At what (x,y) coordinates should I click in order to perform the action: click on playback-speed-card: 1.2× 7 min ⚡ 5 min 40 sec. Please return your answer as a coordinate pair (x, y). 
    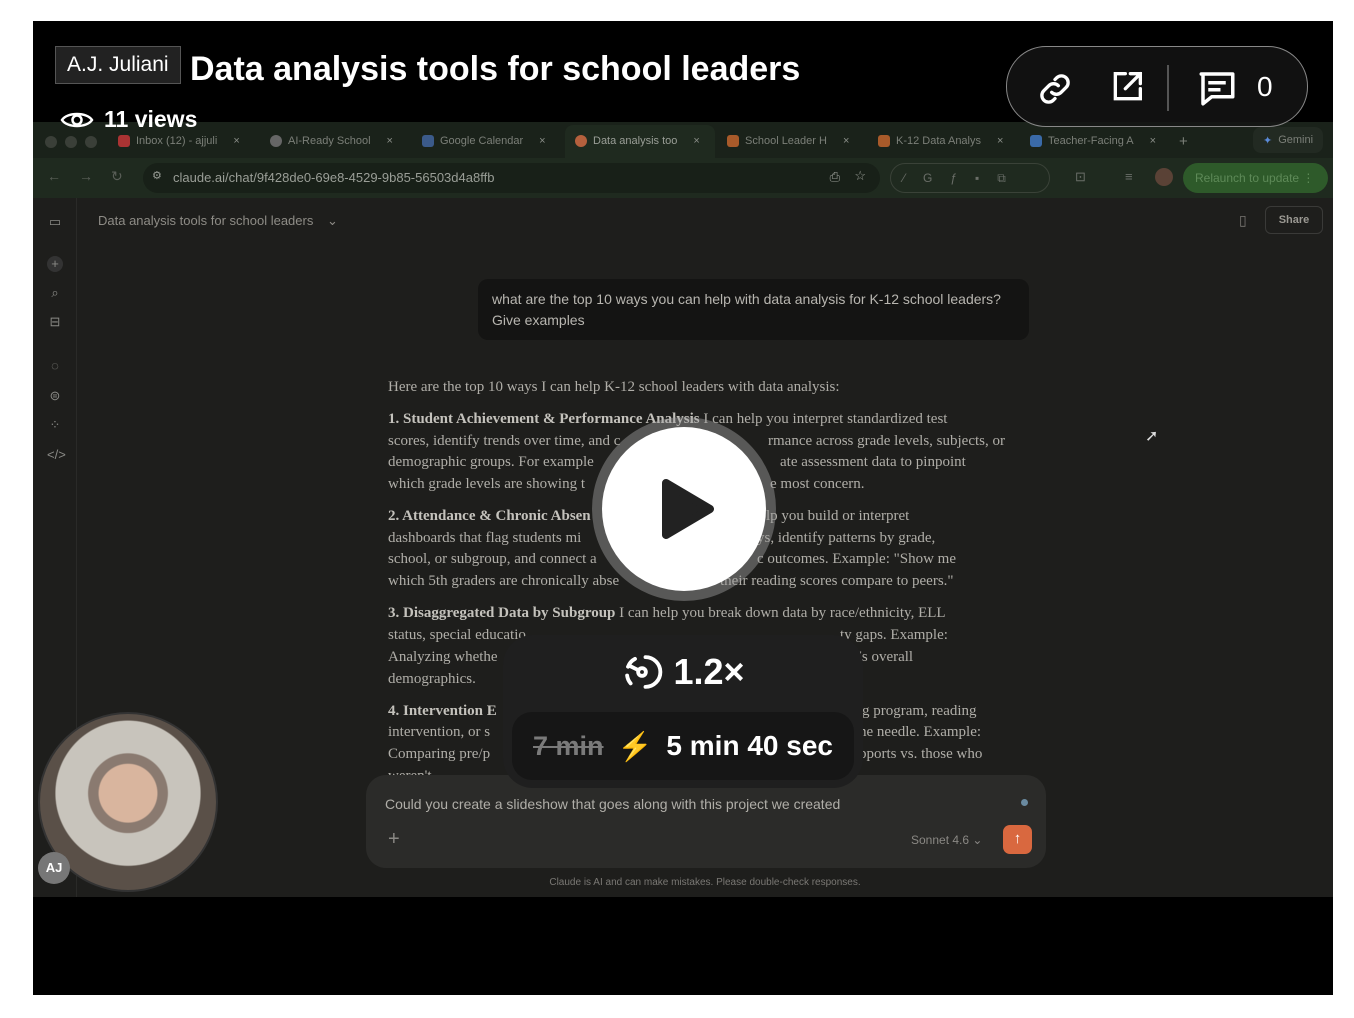
    Looking at the image, I should click on (683, 711).